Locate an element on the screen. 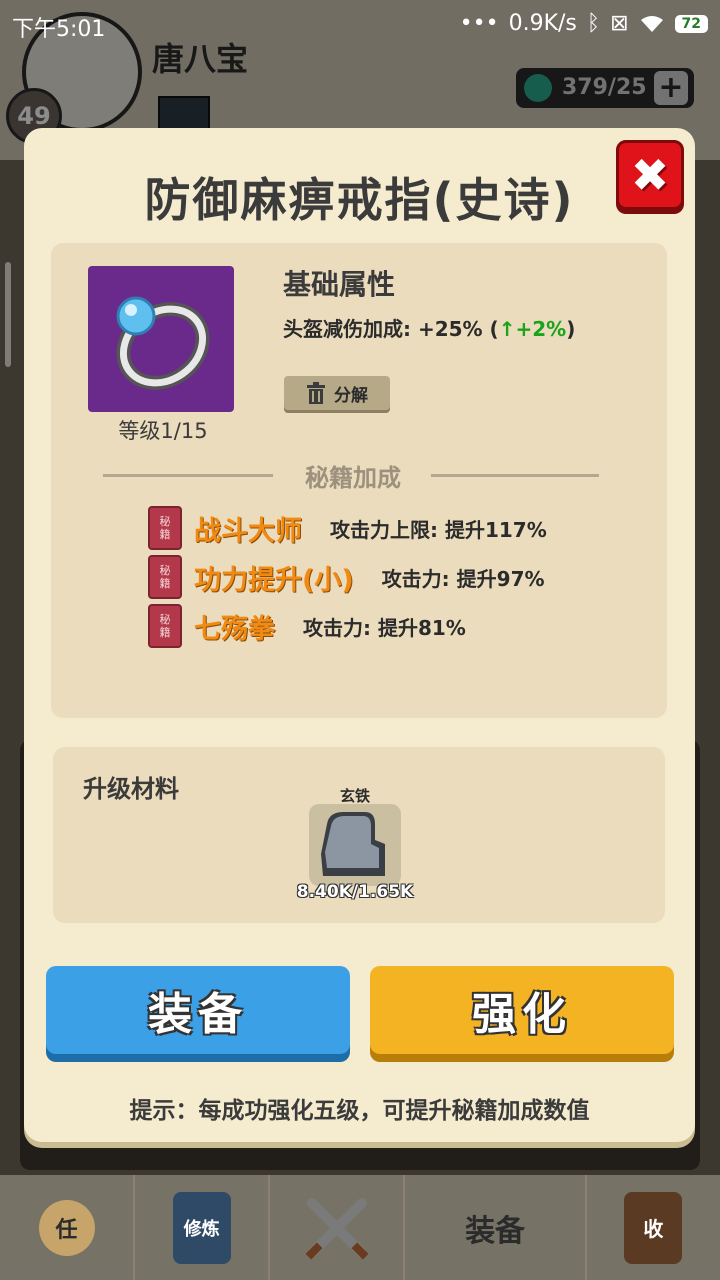 Image resolution: width=720 pixels, height=1280 pixels. materials-heading: 升级材料 is located at coordinates (131, 789).